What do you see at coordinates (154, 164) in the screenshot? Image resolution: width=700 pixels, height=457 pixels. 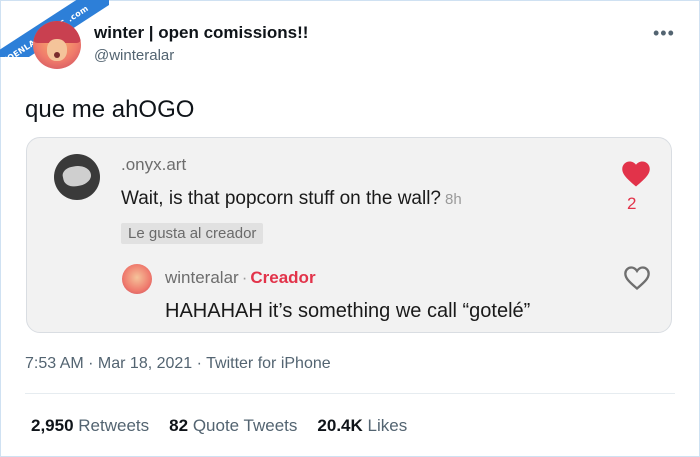 I see `commenter-username: .onyx.art` at bounding box center [154, 164].